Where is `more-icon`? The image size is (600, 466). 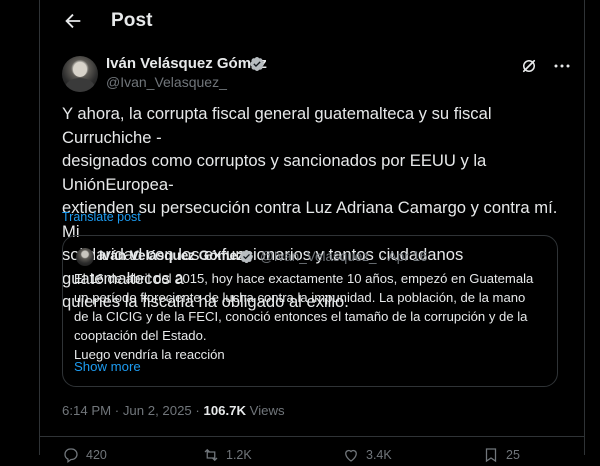 more-icon is located at coordinates (562, 66).